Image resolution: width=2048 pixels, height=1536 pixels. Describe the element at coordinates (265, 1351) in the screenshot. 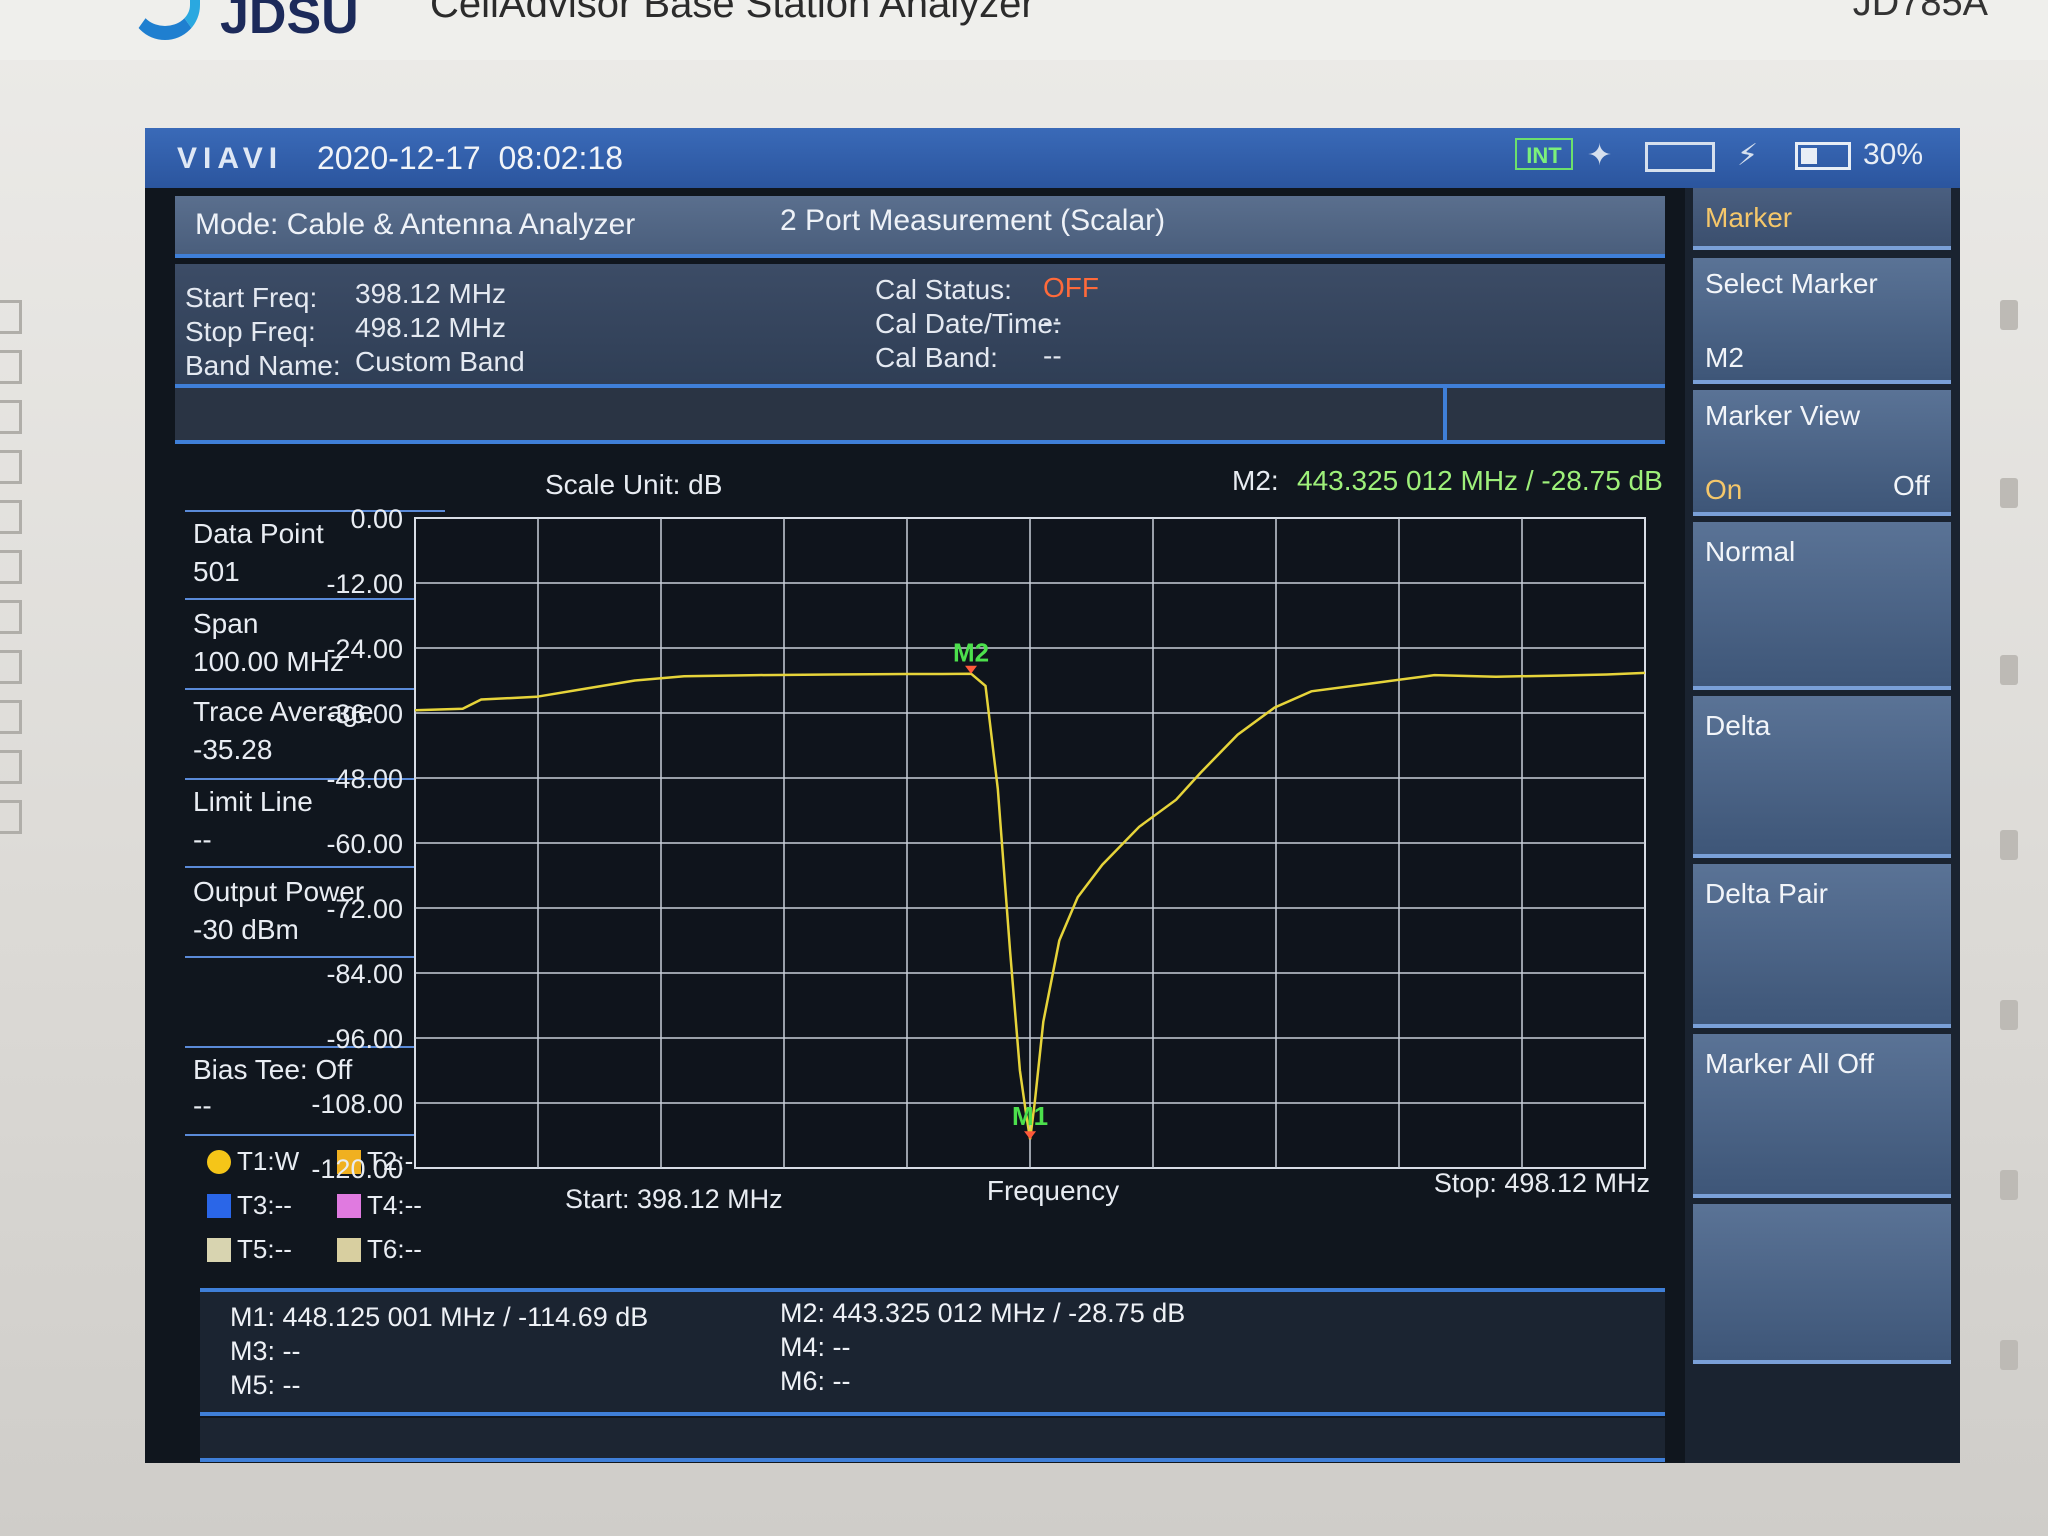

I see `marker-m3-readout: M3: --` at that location.